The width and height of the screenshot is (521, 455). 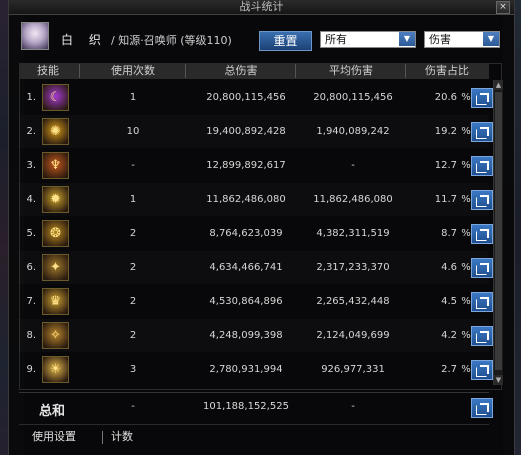 I want to click on row-damage-pct: 4.6, so click(x=449, y=267).